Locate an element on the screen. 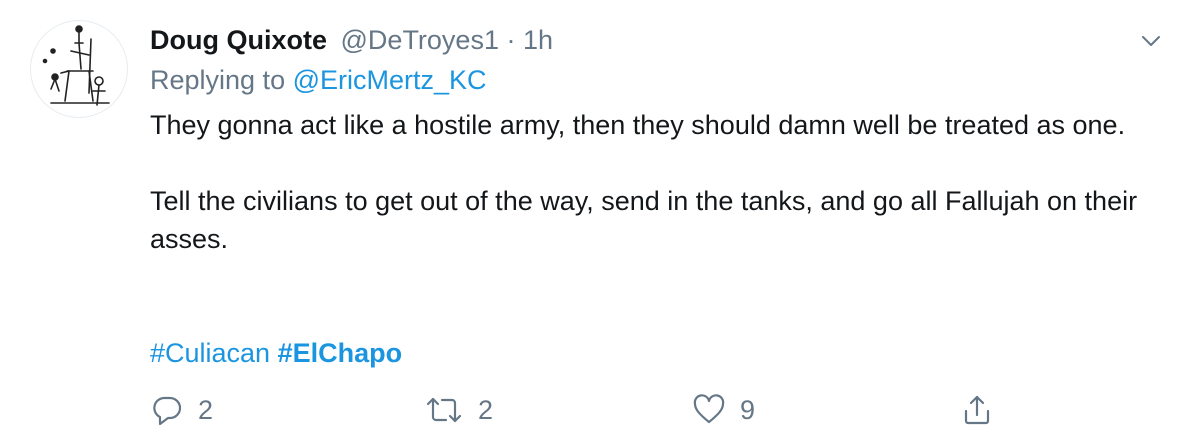  hashtag-link-culiacan: #Culiacan is located at coordinates (210, 353).